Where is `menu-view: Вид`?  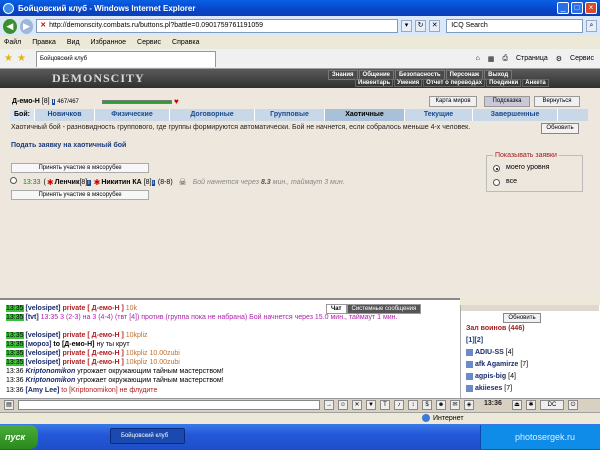
menu-view: Вид is located at coordinates (73, 42).